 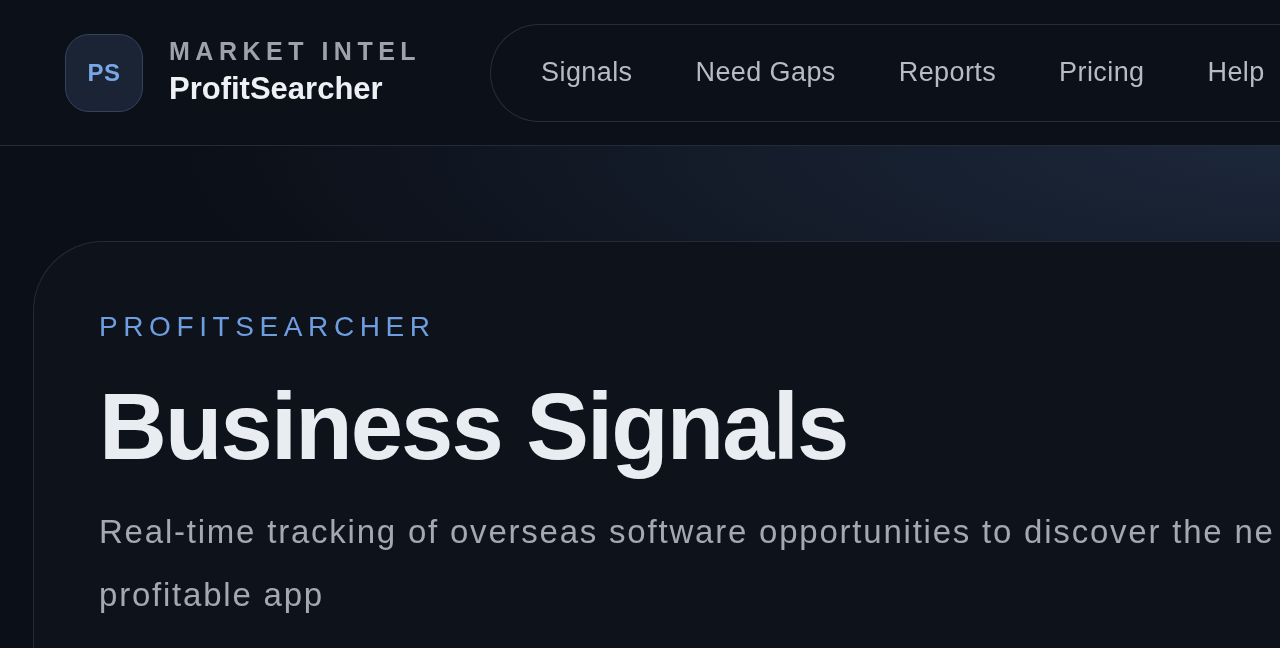 What do you see at coordinates (473, 427) in the screenshot?
I see `hero-title: Business Signals` at bounding box center [473, 427].